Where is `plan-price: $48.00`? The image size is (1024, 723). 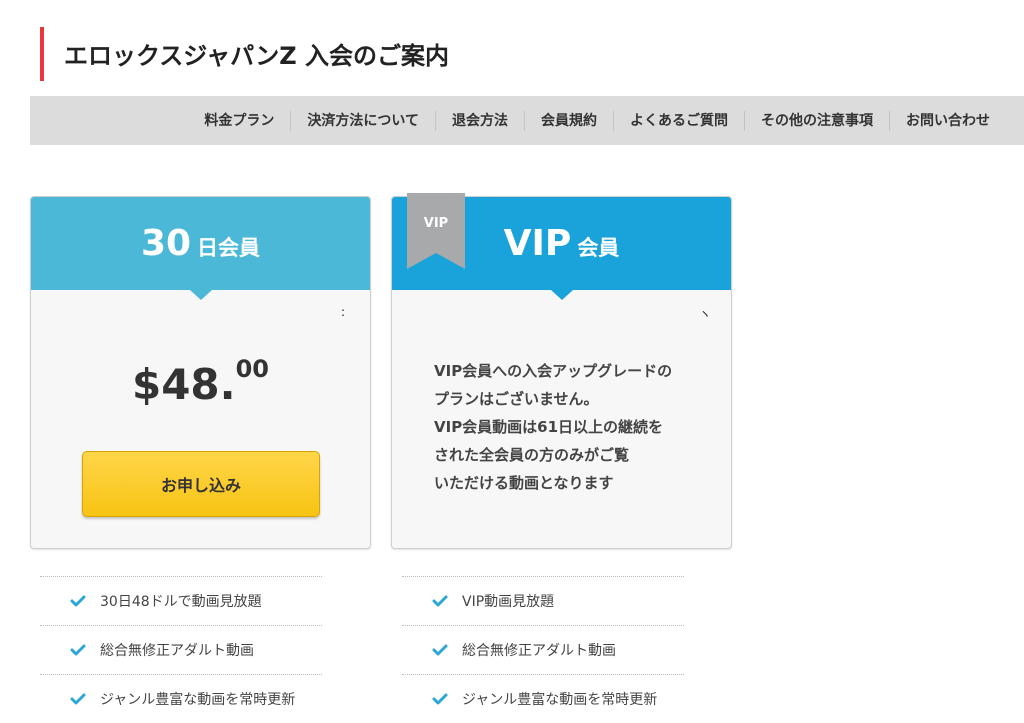 plan-price: $48.00 is located at coordinates (200, 382).